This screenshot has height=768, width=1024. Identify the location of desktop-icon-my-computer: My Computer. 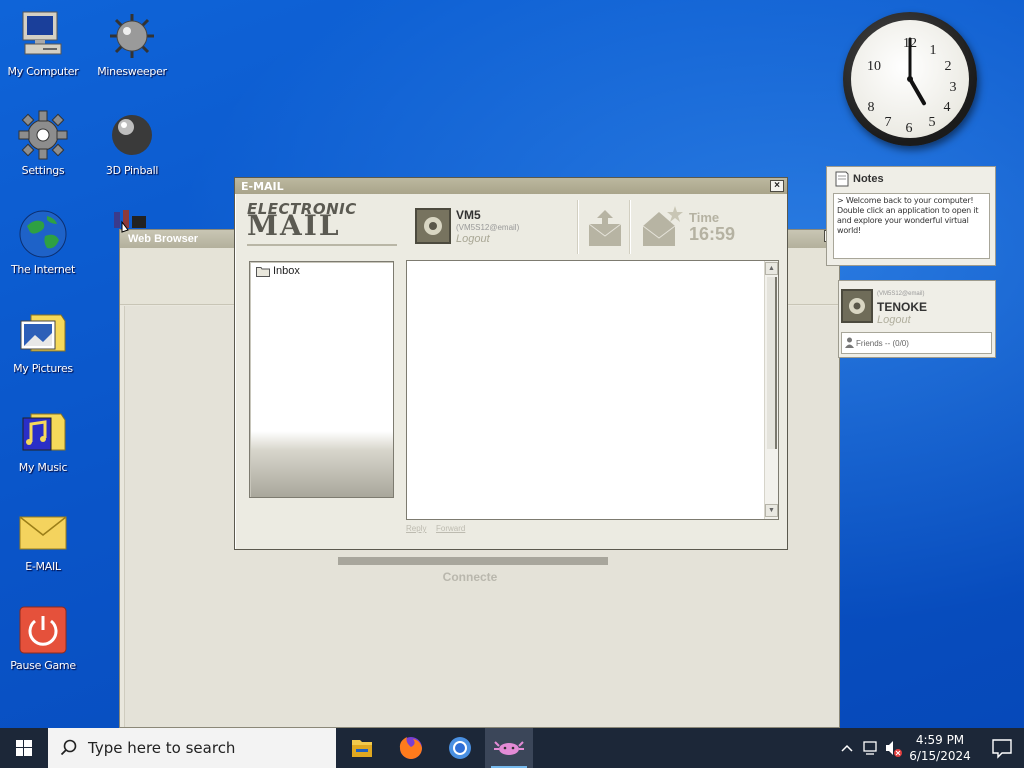
(43, 52).